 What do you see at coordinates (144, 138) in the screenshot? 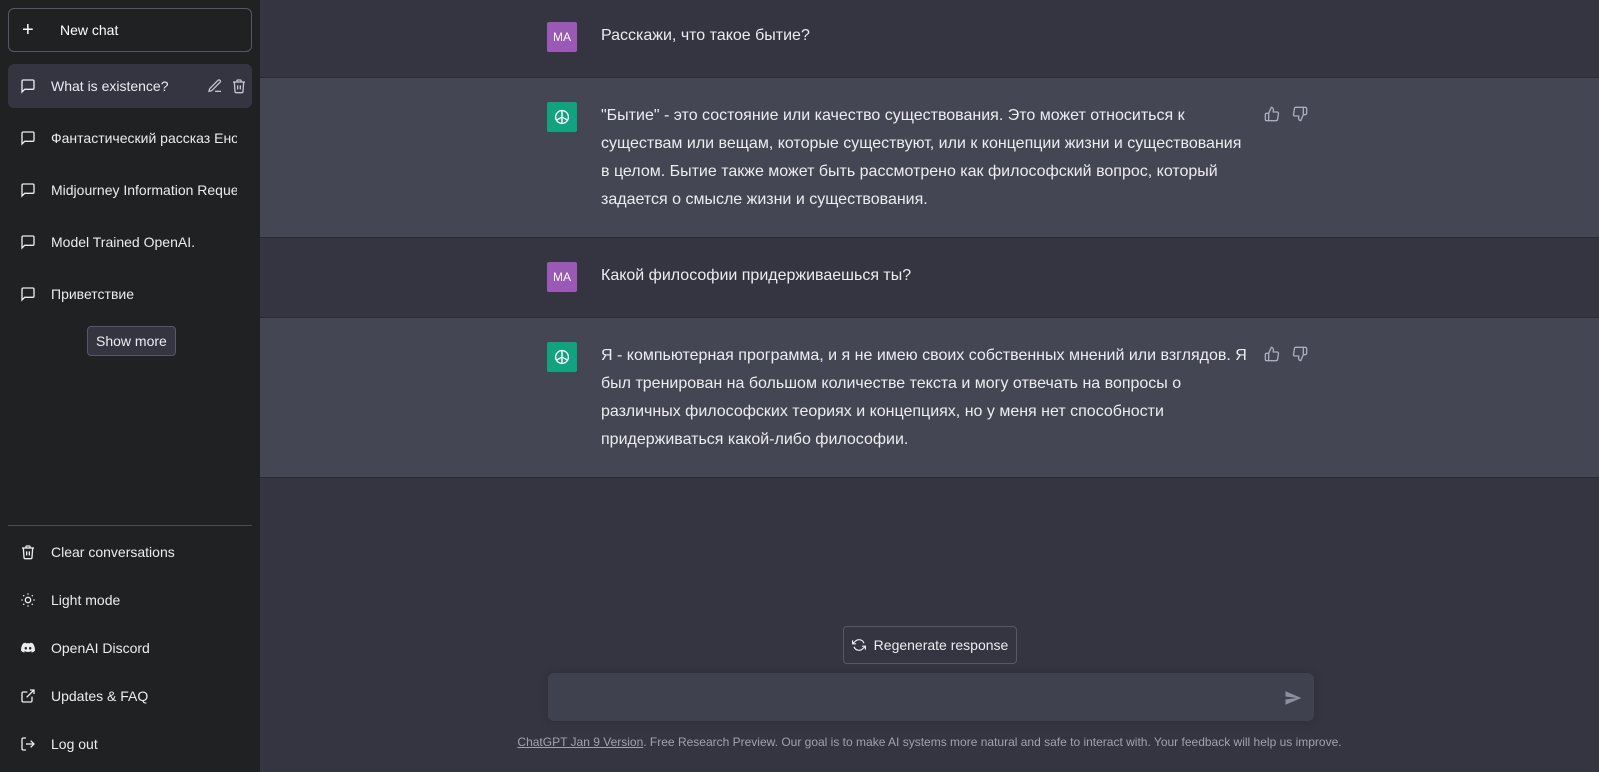
I see `conversation-label: Фантастический рассказ Енот` at bounding box center [144, 138].